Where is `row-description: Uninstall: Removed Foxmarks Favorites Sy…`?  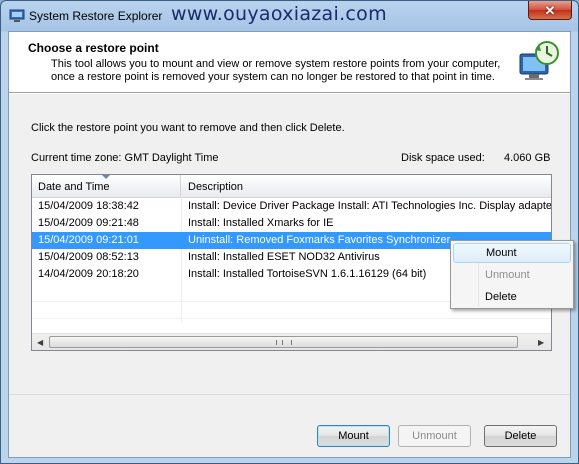 row-description: Uninstall: Removed Foxmarks Favorites Sy… is located at coordinates (319, 240).